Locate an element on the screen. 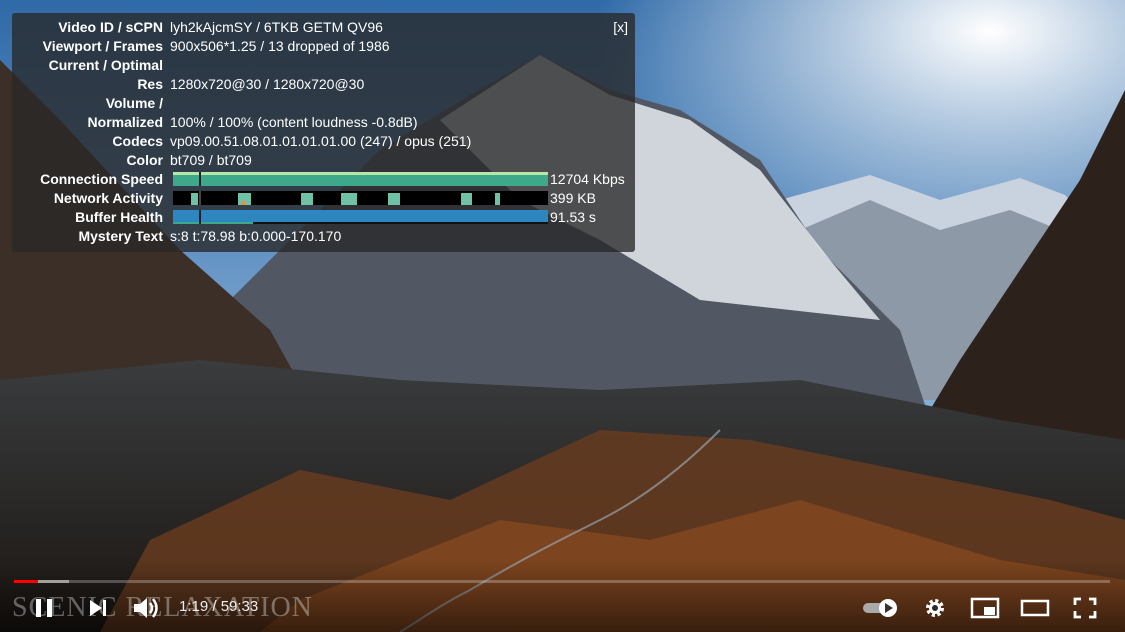  stats-row-mystery-text: Mystery Text s:8 t:78.98 b:0.000-170.170 is located at coordinates (322, 236).